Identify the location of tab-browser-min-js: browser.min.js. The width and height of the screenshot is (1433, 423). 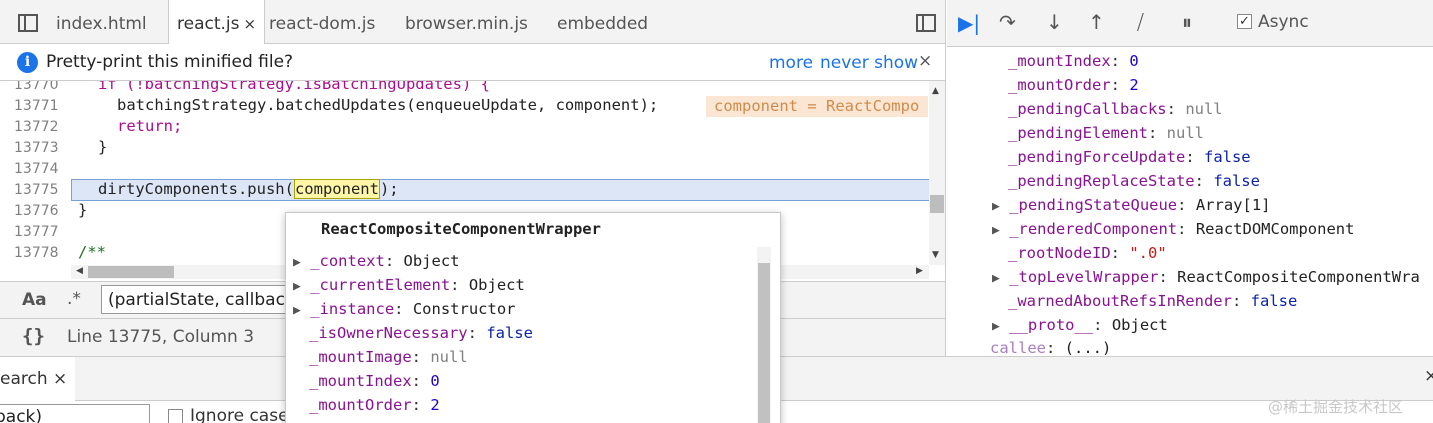
(466, 22).